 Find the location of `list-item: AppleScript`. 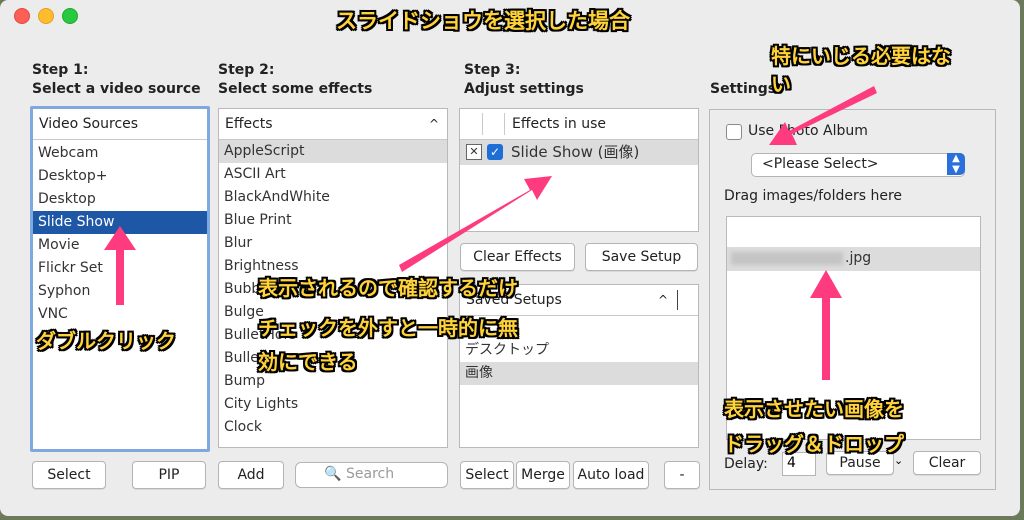

list-item: AppleScript is located at coordinates (333, 151).